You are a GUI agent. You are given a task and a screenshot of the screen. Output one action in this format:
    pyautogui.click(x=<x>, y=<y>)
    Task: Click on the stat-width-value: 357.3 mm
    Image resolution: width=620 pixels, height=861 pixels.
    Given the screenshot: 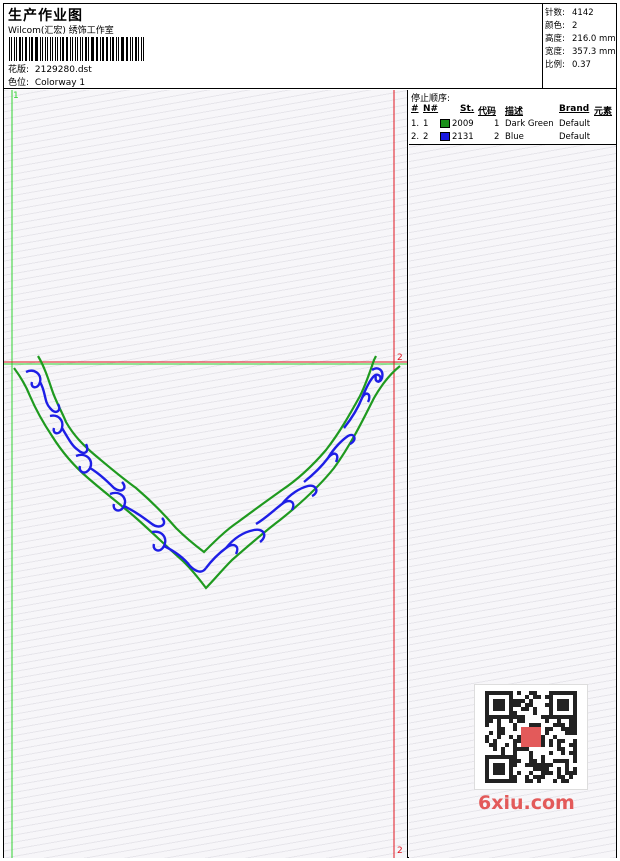 What is the action you would take?
    pyautogui.click(x=594, y=52)
    